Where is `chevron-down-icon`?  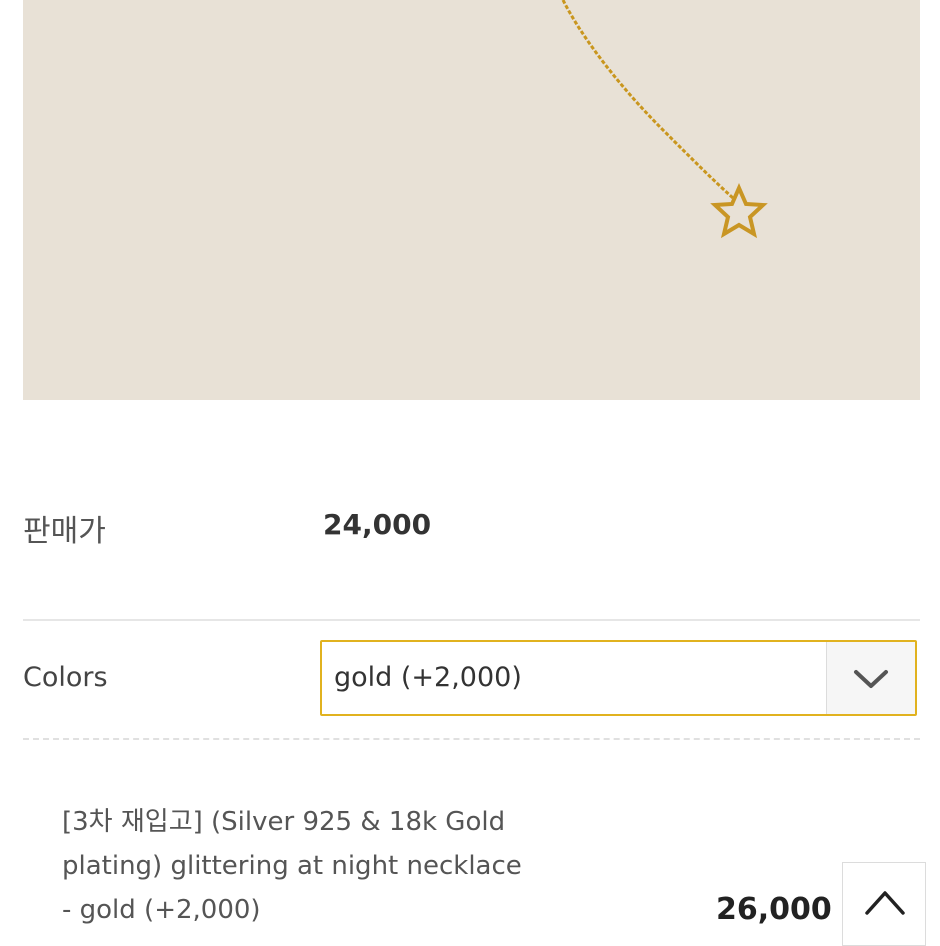
chevron-down-icon is located at coordinates (871, 679).